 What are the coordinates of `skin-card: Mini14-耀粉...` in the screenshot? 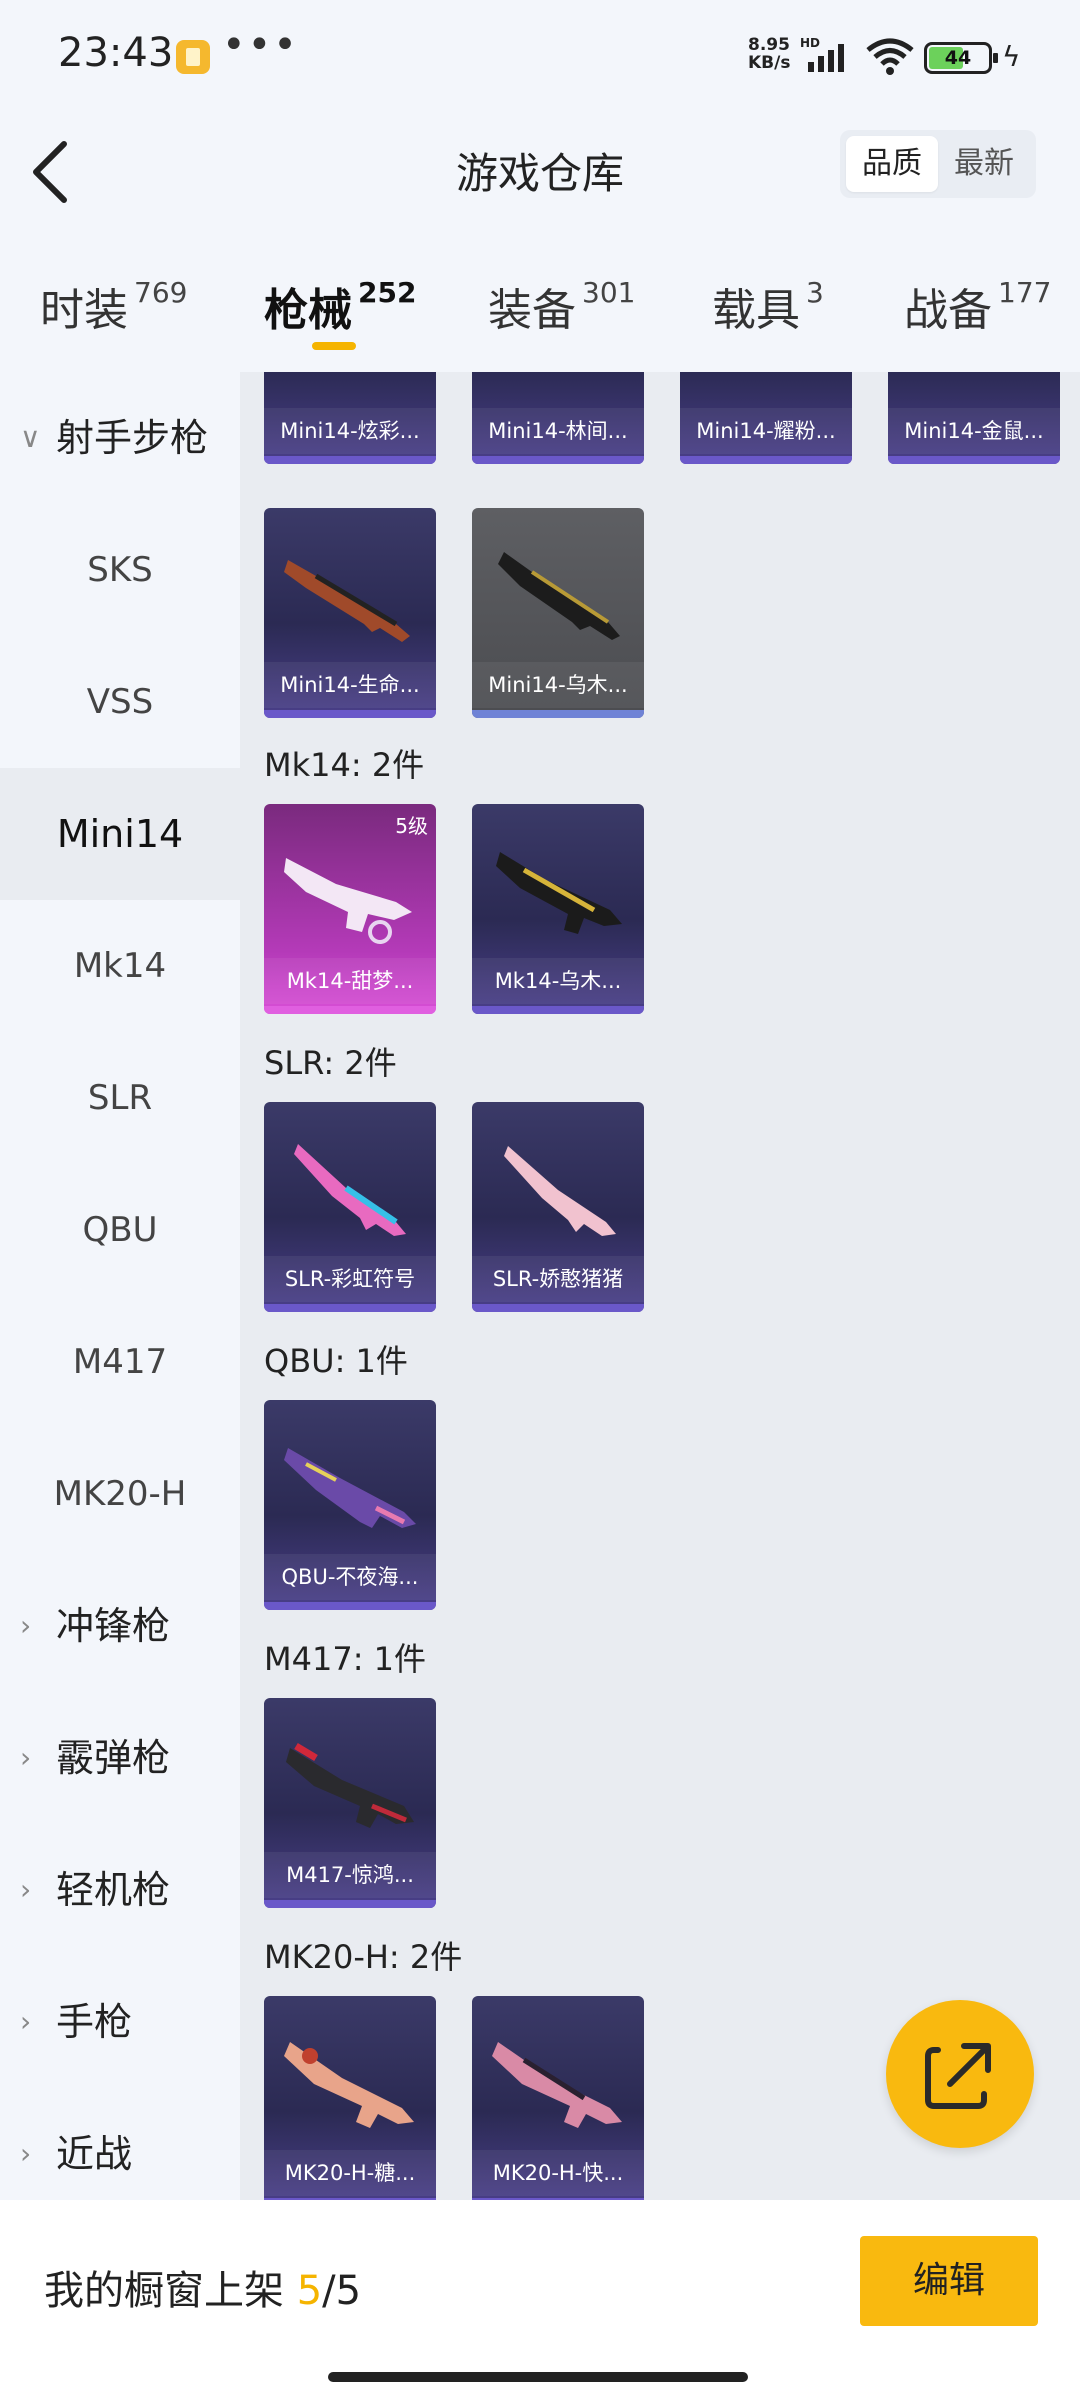 It's located at (766, 418).